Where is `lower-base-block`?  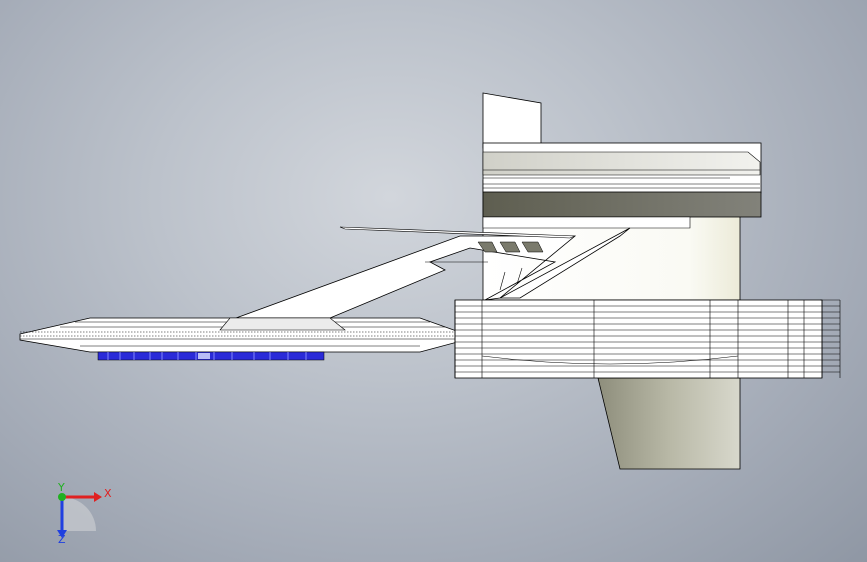 lower-base-block is located at coordinates (669, 423).